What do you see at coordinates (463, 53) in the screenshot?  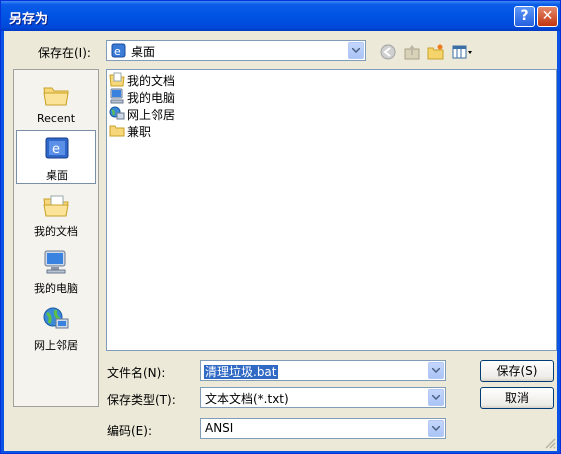 I see `view-menu-icon` at bounding box center [463, 53].